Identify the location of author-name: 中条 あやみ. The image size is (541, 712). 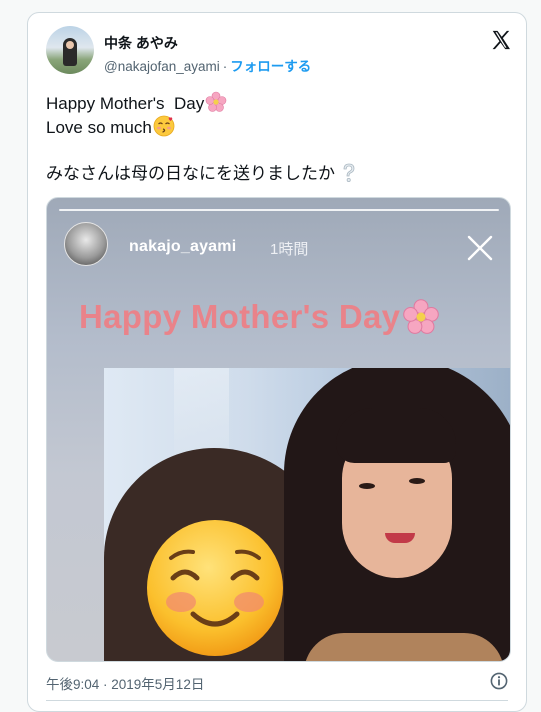
(141, 43).